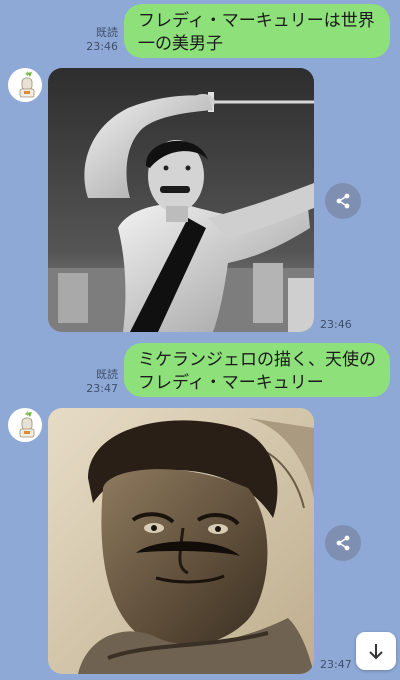  Describe the element at coordinates (231, 383) in the screenshot. I see `message-text-line: フレディ・マーキュリー` at that location.